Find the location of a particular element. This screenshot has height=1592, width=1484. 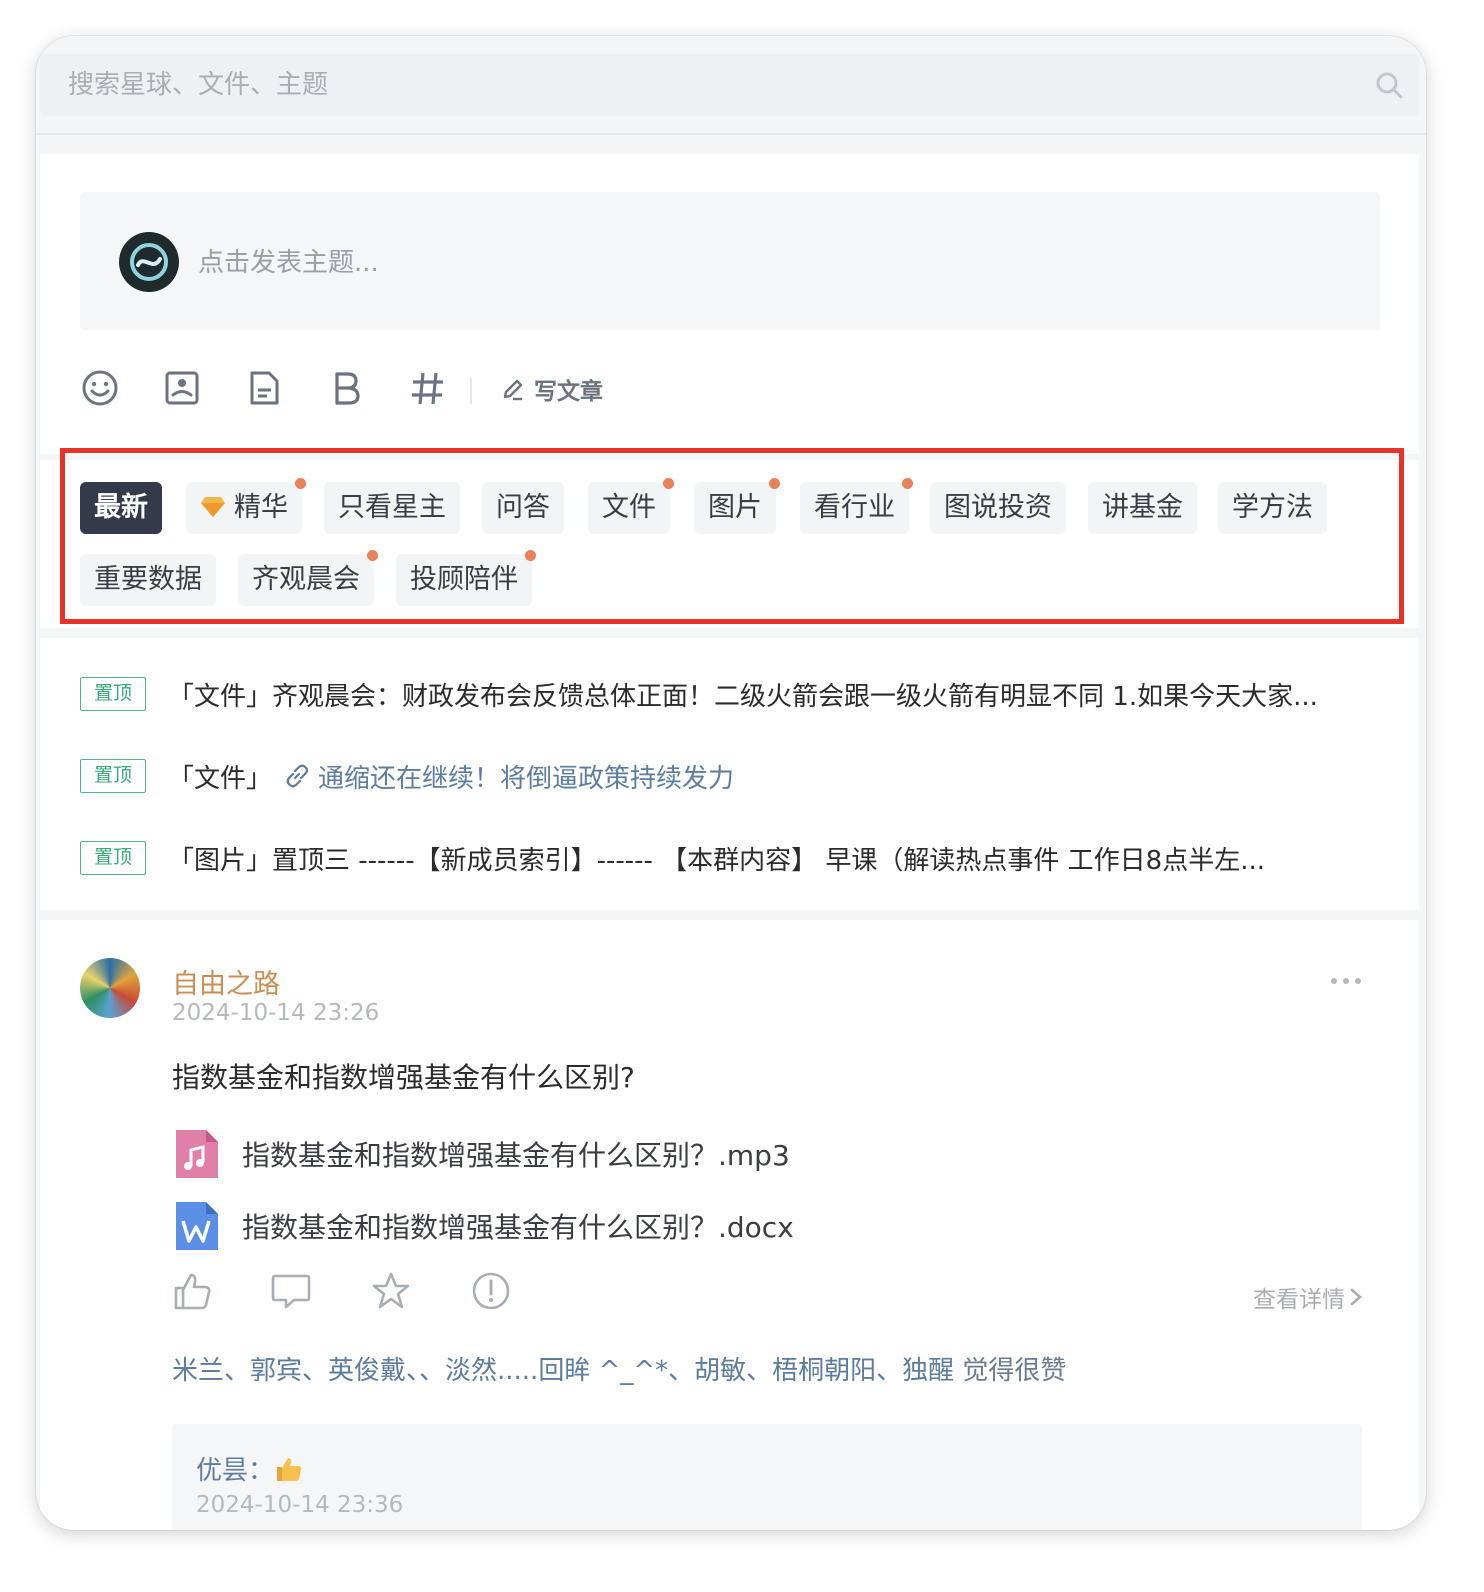

tab-owner-only: 只看星主 is located at coordinates (392, 508).